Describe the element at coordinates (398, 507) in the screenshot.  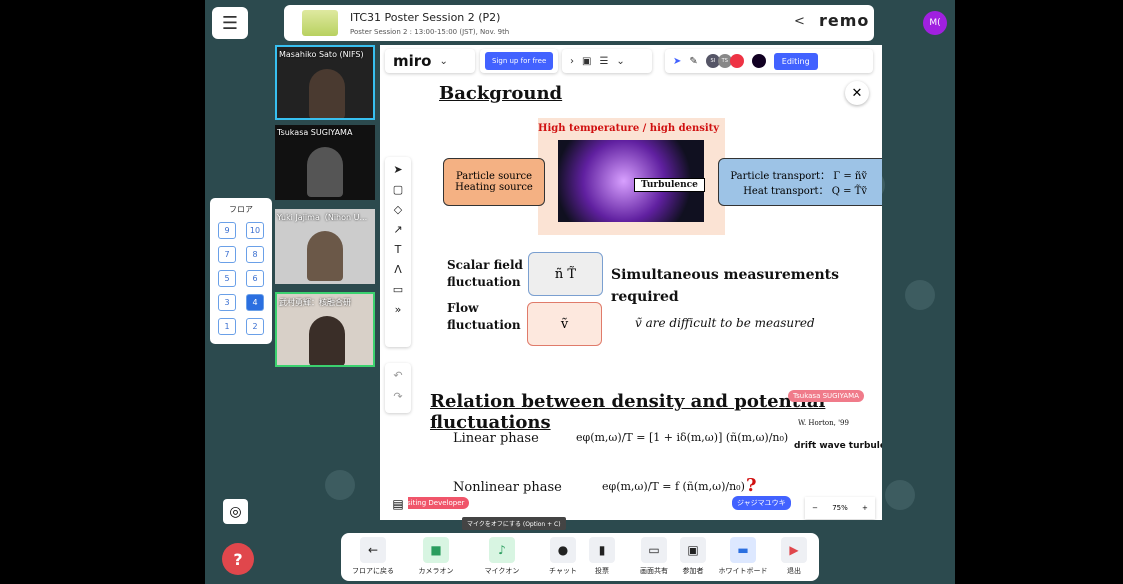
I see `sidebar-toggle-icon: ▤` at that location.